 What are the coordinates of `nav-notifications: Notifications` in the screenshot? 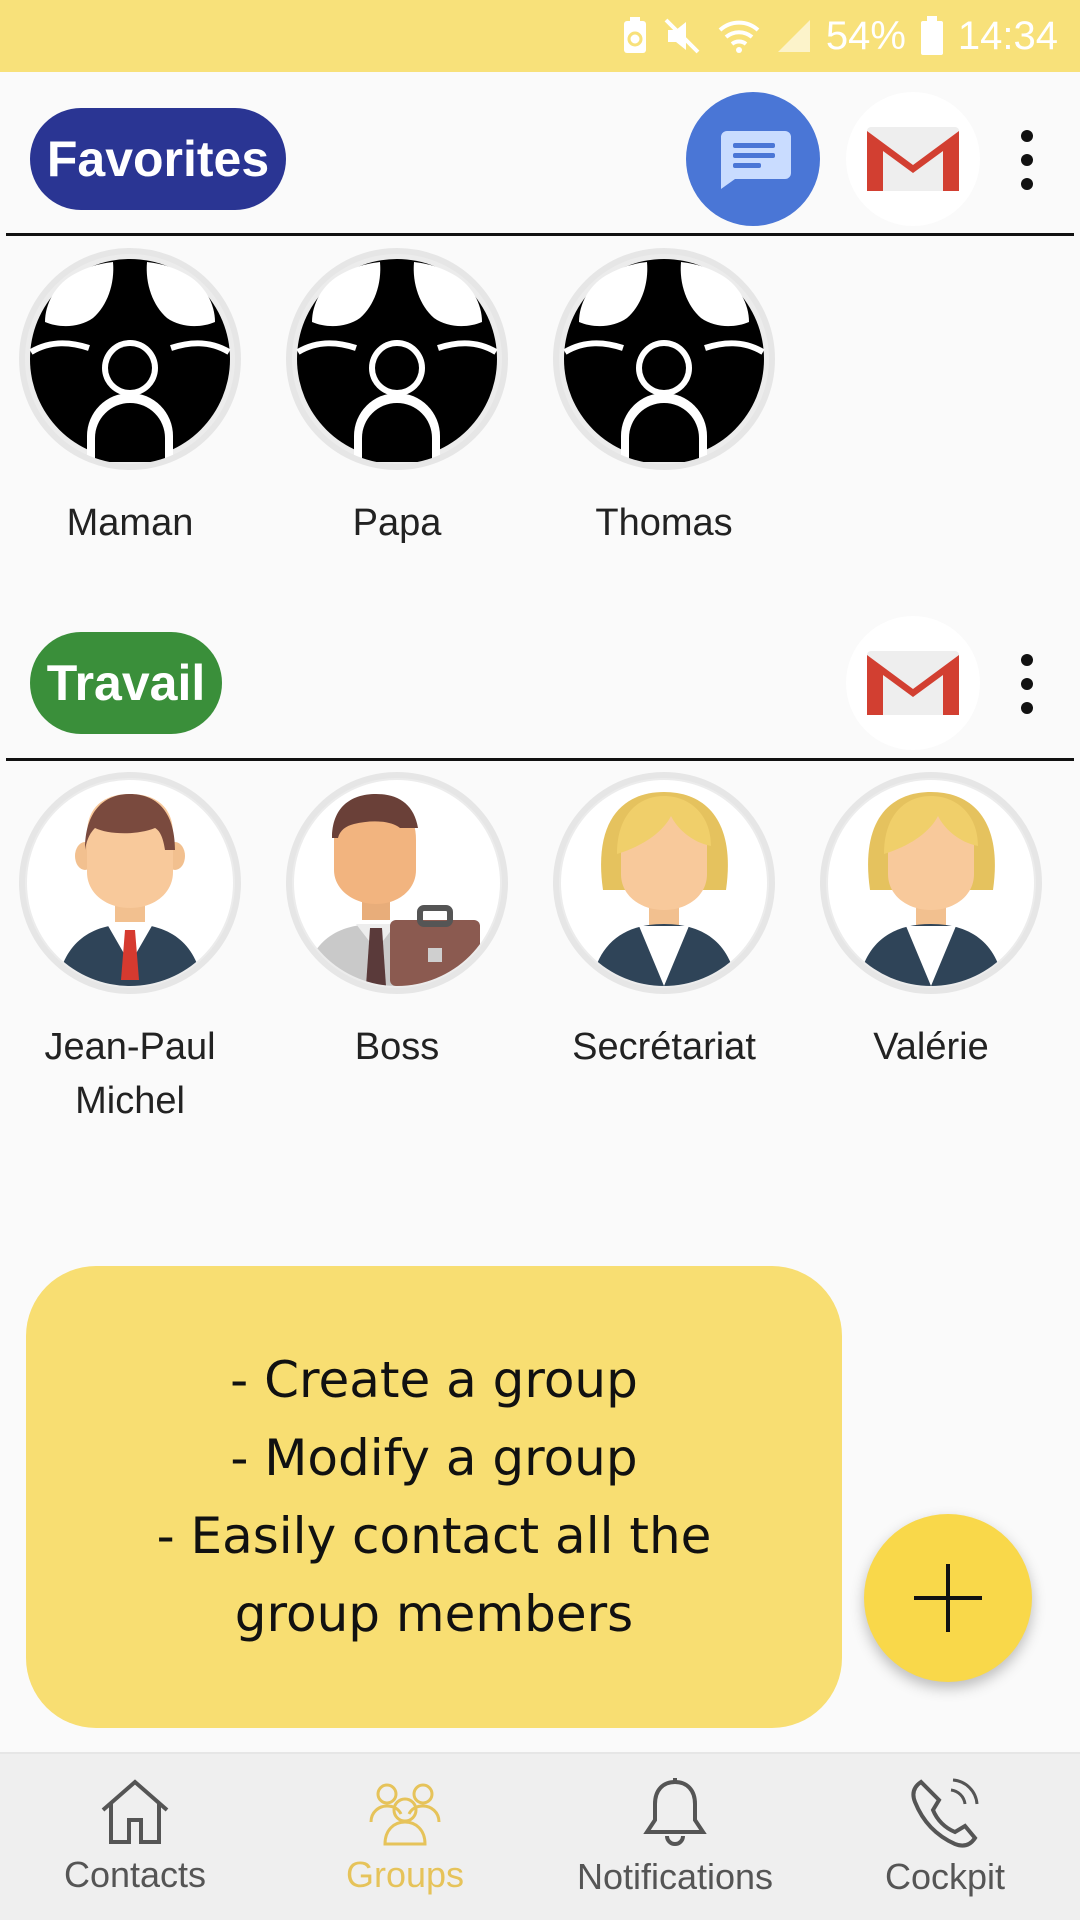 It's located at (675, 1837).